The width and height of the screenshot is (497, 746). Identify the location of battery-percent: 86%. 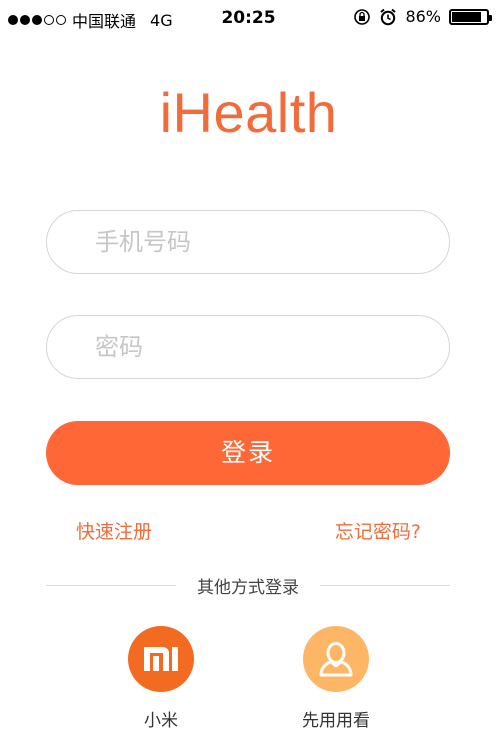
(423, 16).